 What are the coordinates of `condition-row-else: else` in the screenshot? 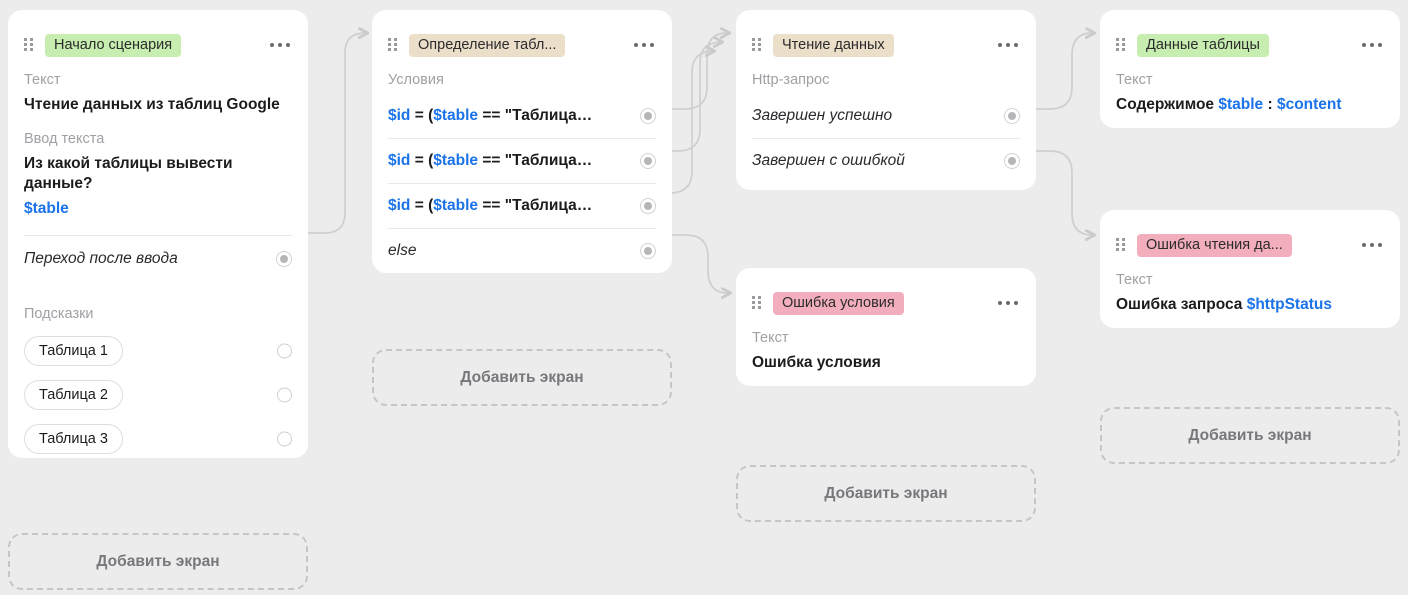 It's located at (522, 250).